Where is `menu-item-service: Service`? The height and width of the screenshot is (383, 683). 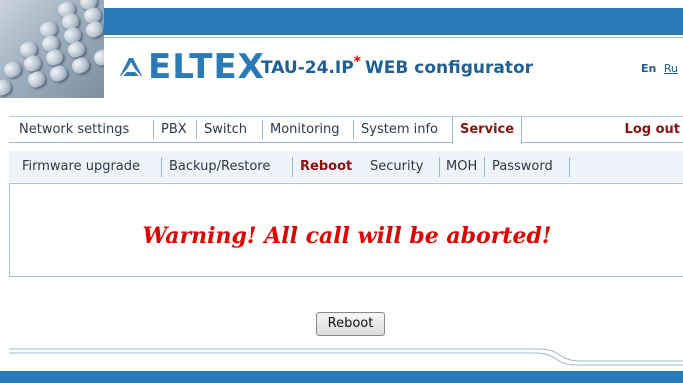 menu-item-service: Service is located at coordinates (487, 130).